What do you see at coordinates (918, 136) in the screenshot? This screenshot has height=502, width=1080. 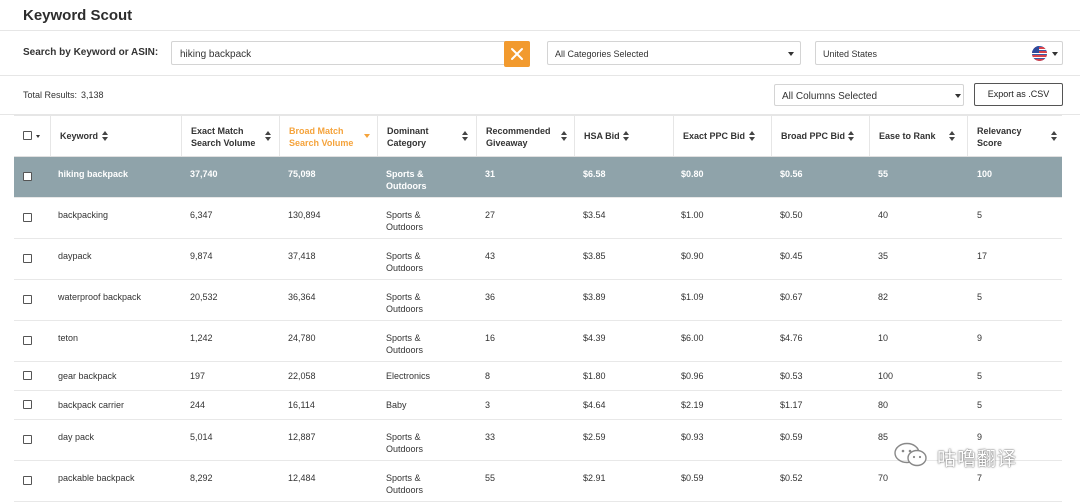 I see `header-ease-to-rank: Ease to Rank` at bounding box center [918, 136].